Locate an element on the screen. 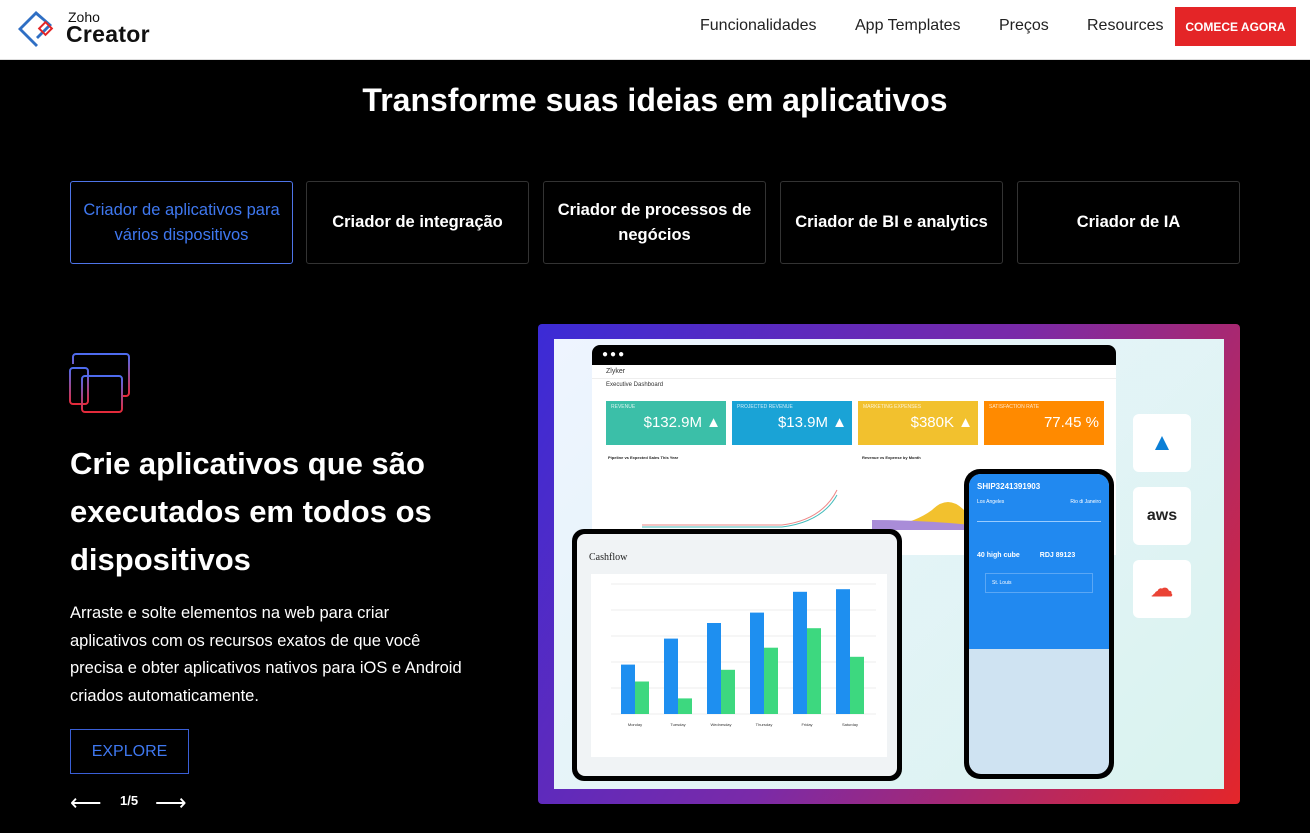 The image size is (1310, 833). comece-agora-button: COMECE AGORA is located at coordinates (1235, 26).